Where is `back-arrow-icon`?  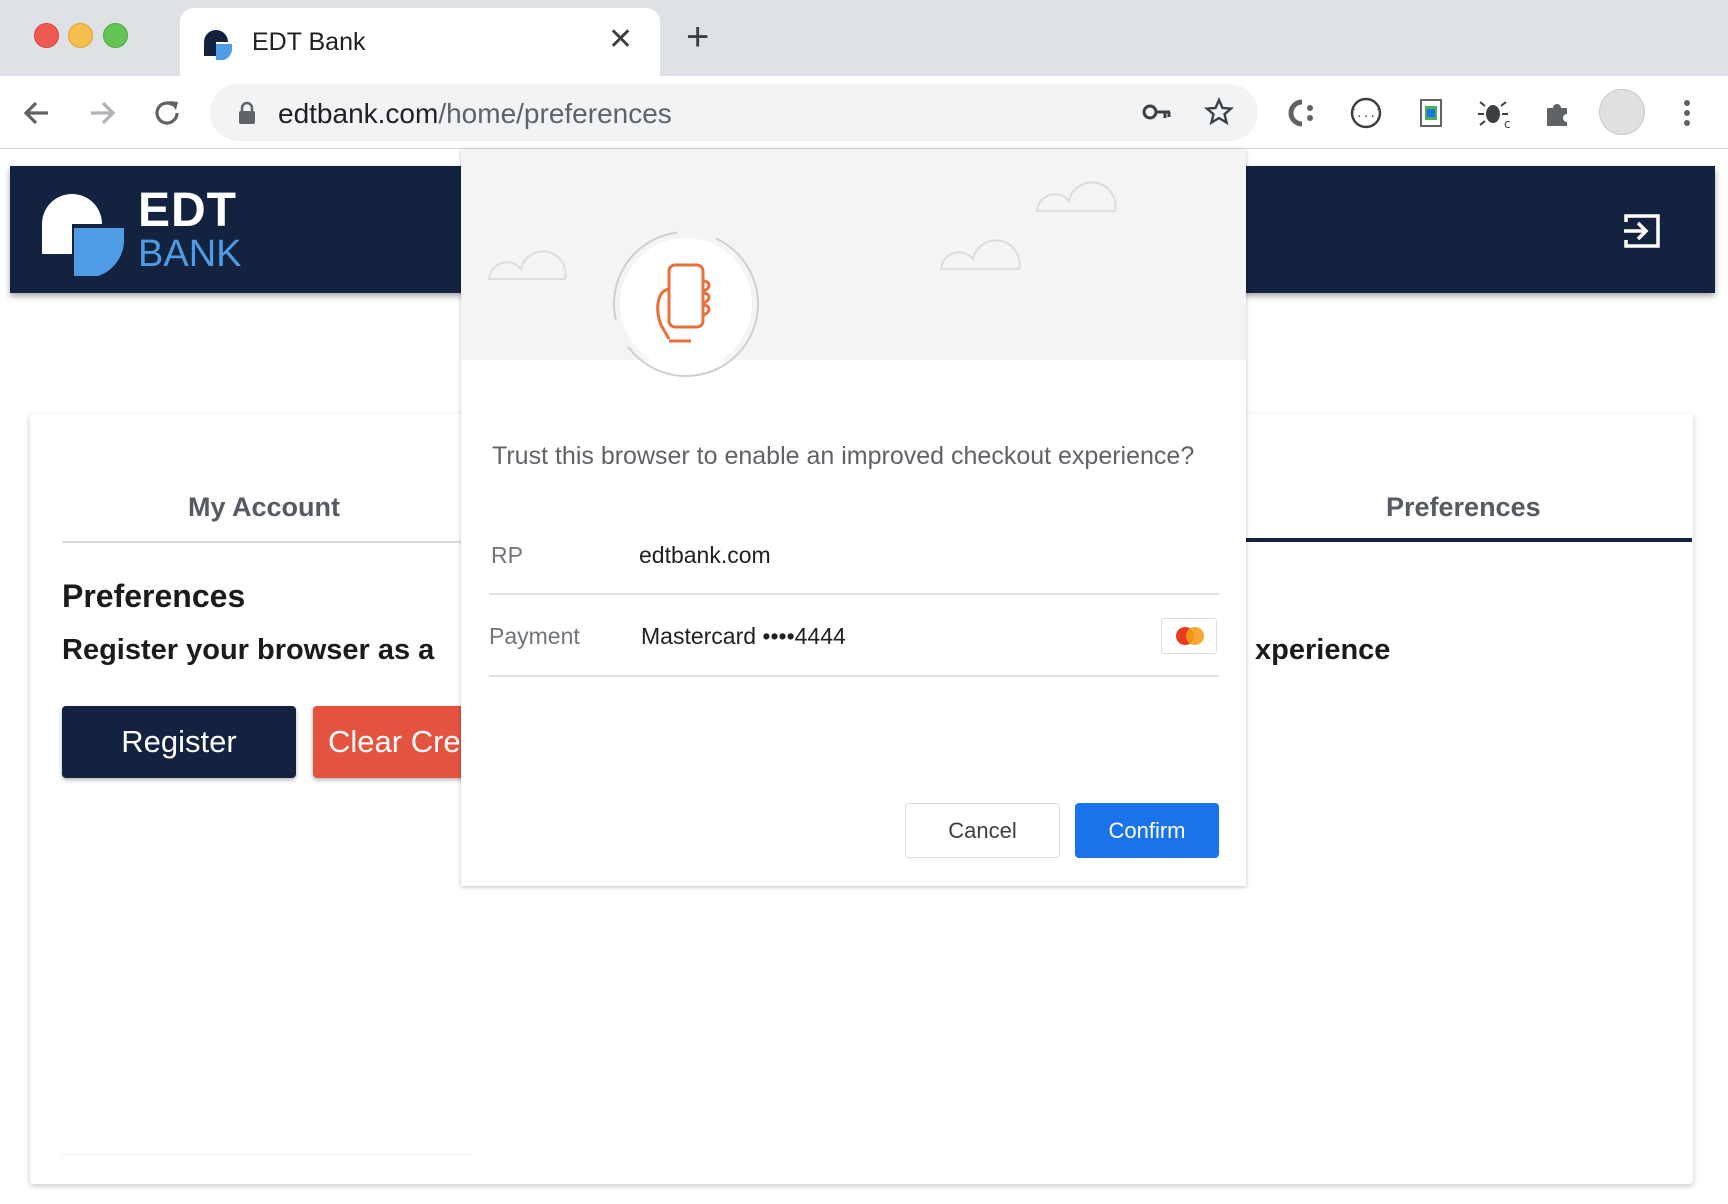
back-arrow-icon is located at coordinates (37, 113).